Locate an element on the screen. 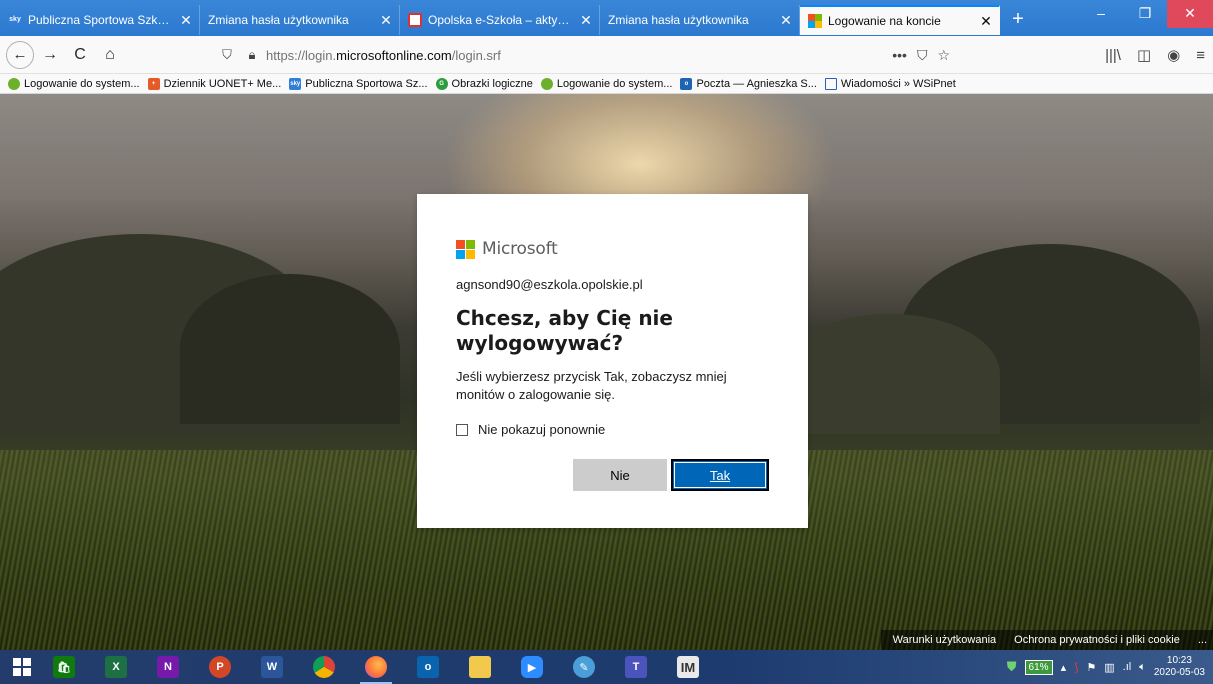 The height and width of the screenshot is (684, 1213). forward-button: → is located at coordinates (50, 55).